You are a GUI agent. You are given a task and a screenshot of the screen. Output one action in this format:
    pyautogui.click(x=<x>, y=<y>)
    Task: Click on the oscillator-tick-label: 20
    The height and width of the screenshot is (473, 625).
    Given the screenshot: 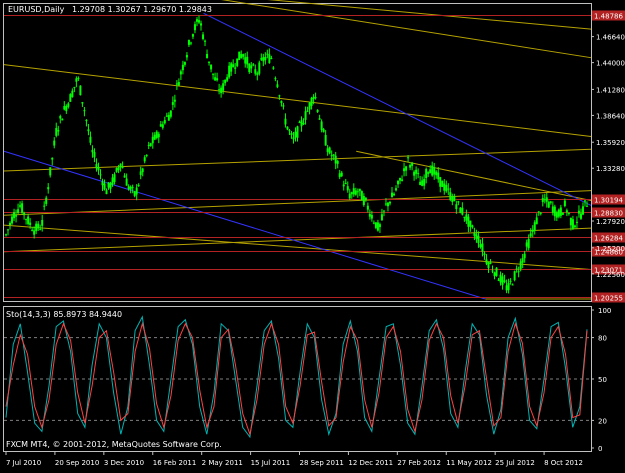 What is the action you would take?
    pyautogui.click(x=602, y=421)
    